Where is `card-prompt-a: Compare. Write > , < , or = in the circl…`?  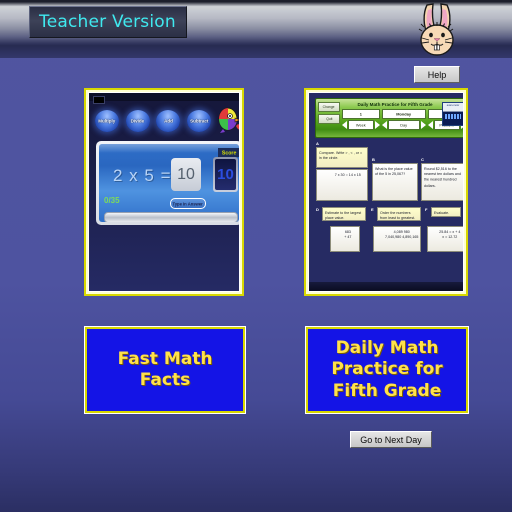
card-prompt-a: Compare. Write > , < , or = in the circl… is located at coordinates (342, 157).